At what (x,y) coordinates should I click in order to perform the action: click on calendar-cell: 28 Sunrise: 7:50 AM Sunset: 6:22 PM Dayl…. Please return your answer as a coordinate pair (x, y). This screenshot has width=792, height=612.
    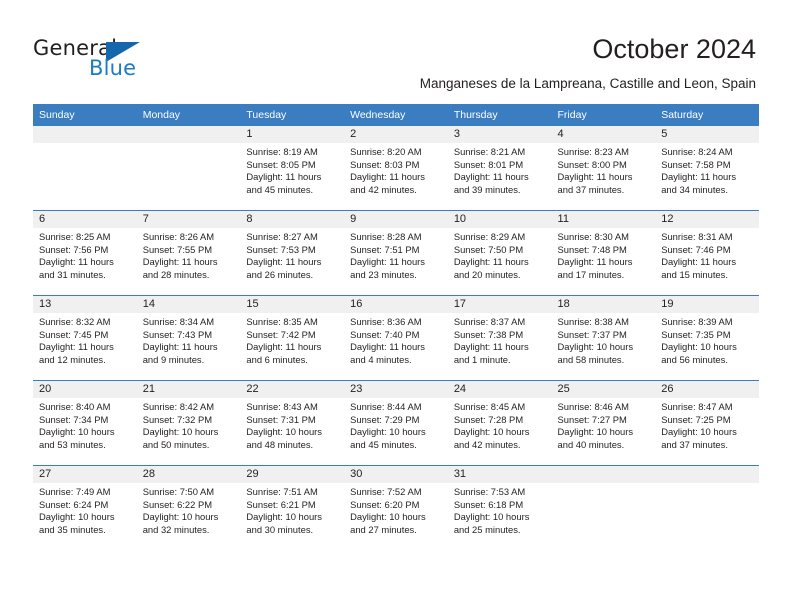
    Looking at the image, I should click on (188, 507).